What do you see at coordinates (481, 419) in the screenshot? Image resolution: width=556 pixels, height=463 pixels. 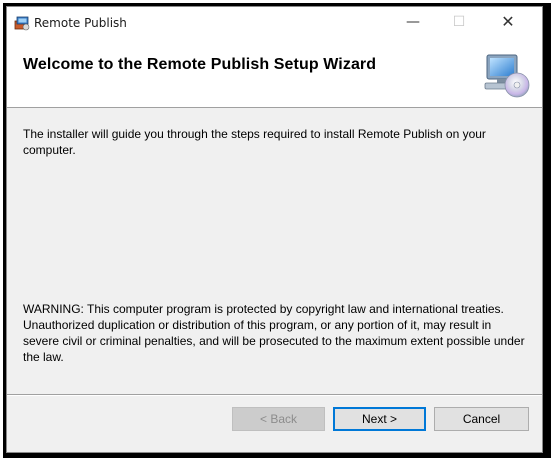 I see `cancel-button: Cancel` at bounding box center [481, 419].